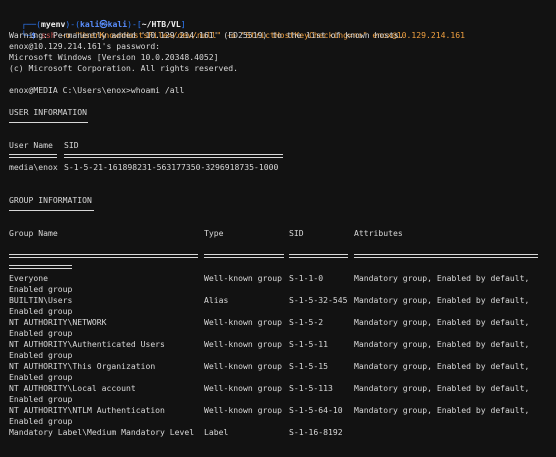  Describe the element at coordinates (48, 112) in the screenshot. I see `user-info-title: USER INFORMATION` at that location.